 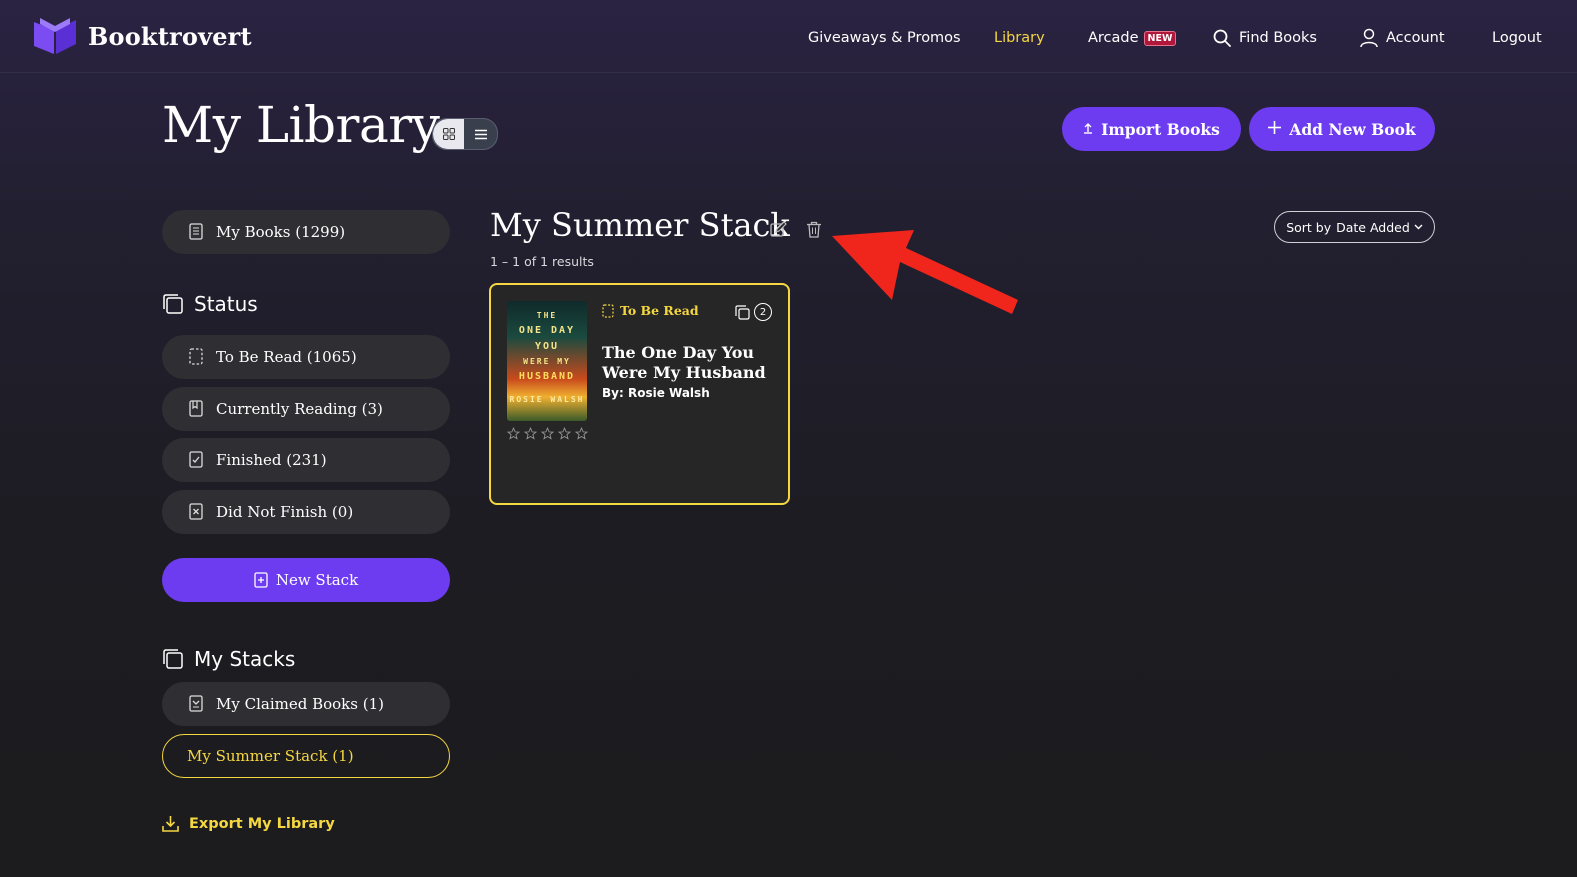 I want to click on upload-icon, so click(x=1088, y=129).